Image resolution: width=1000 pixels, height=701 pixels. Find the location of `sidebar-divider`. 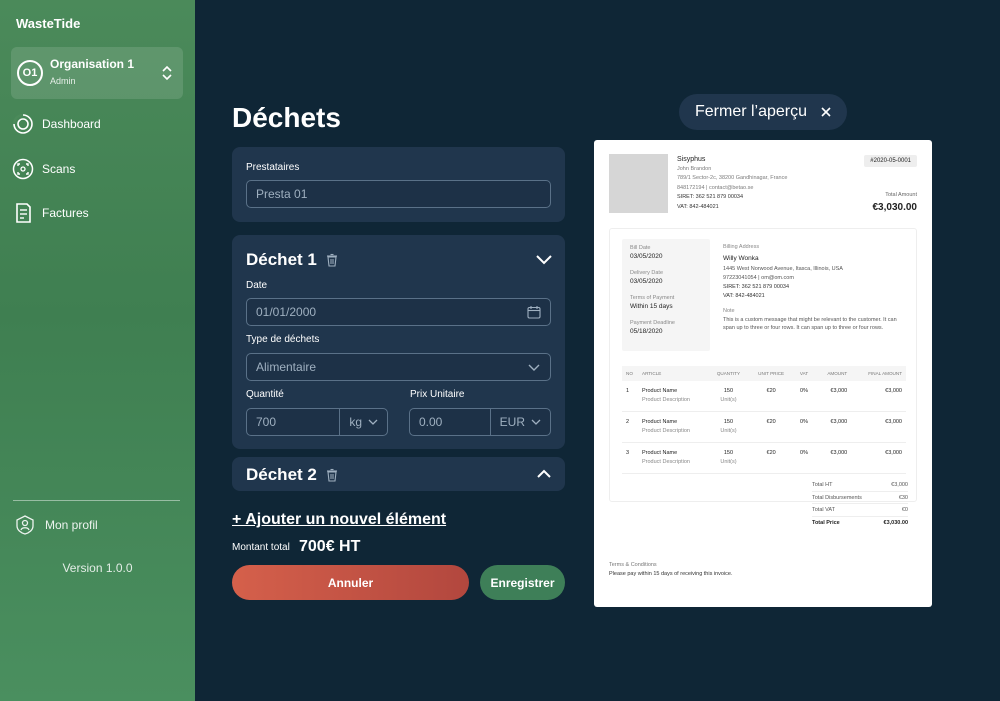

sidebar-divider is located at coordinates (96, 500).